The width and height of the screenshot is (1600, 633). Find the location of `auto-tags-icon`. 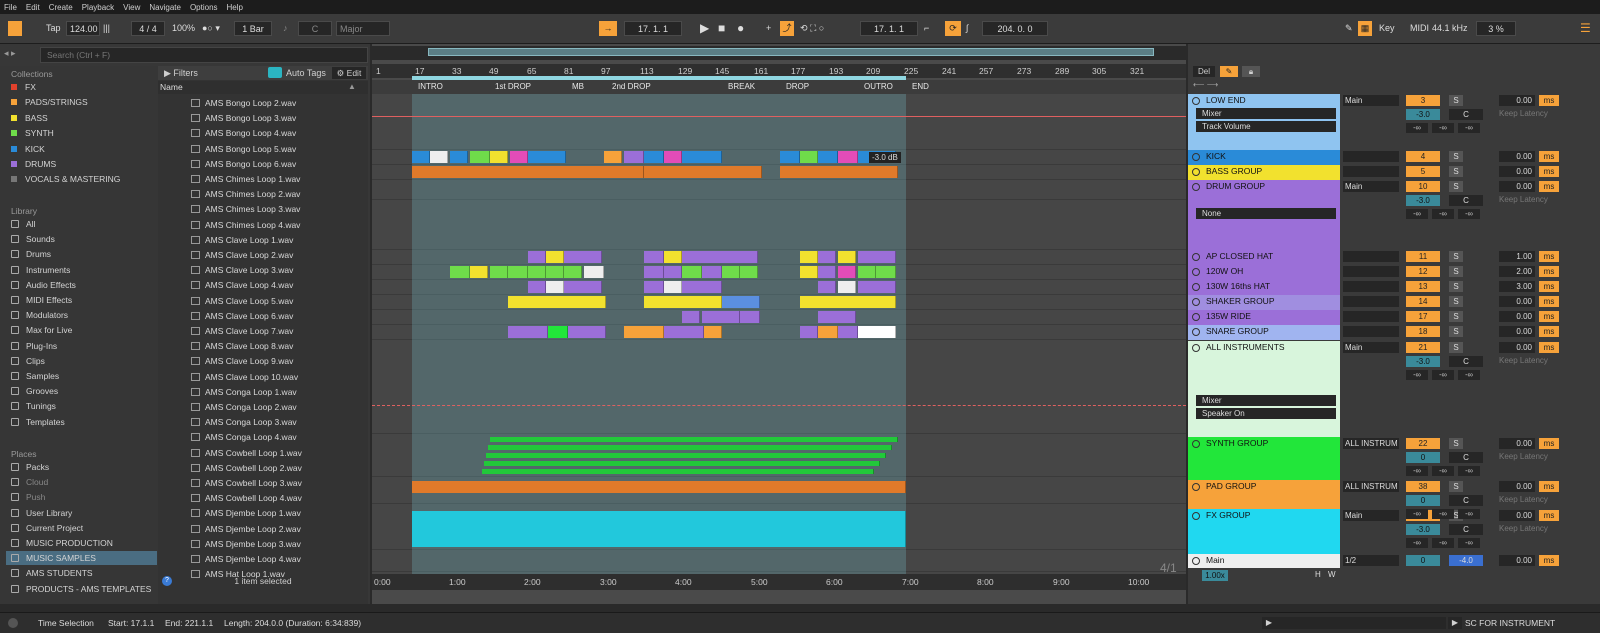

auto-tags-icon is located at coordinates (275, 72).